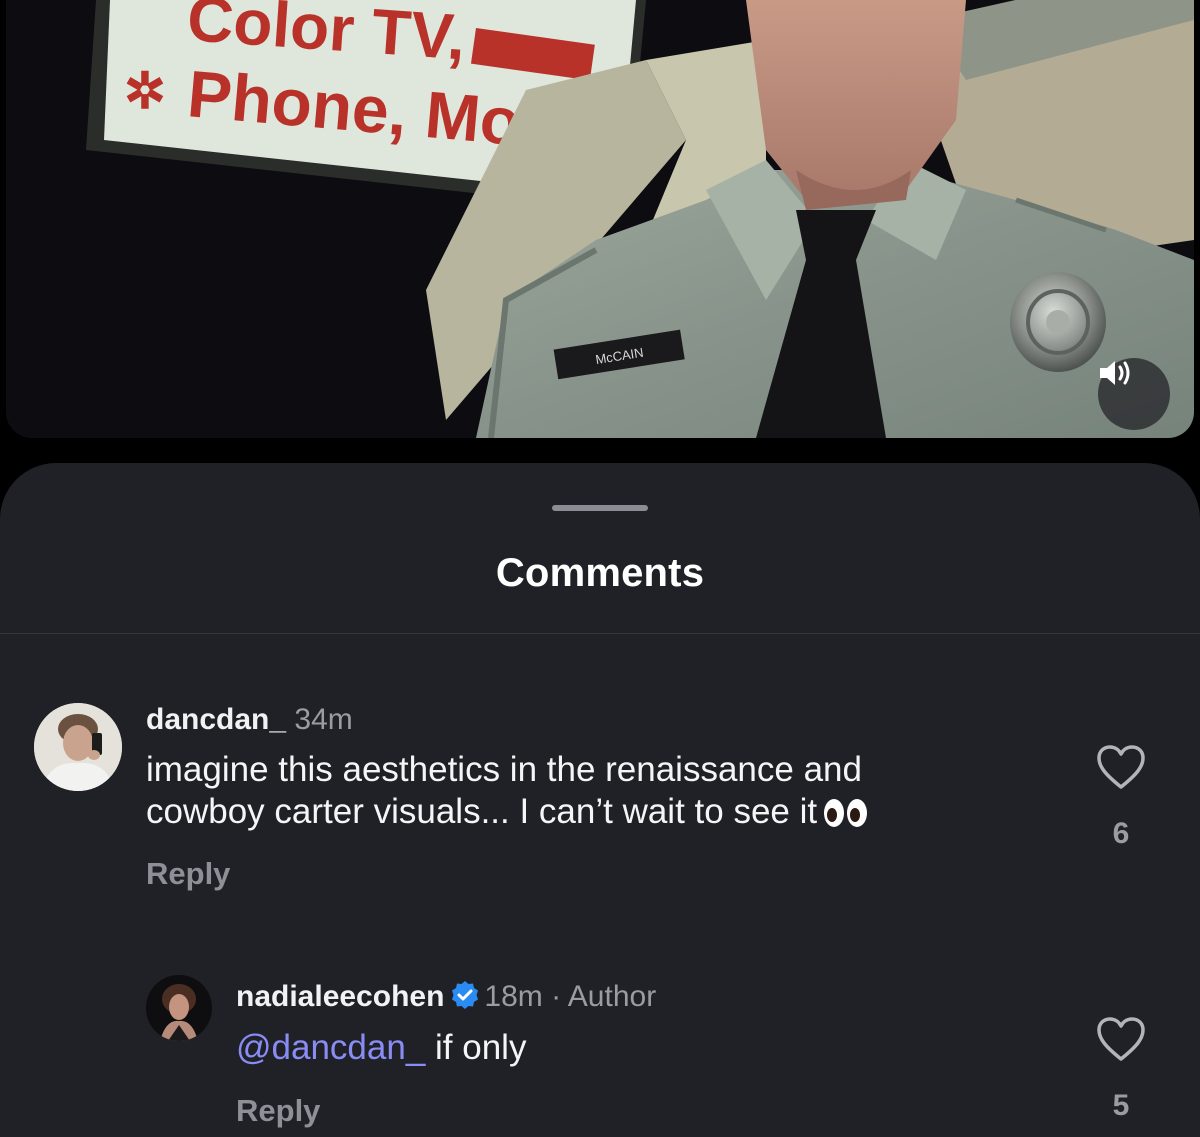 This screenshot has height=1137, width=1200. I want to click on like-count: 6, so click(1121, 833).